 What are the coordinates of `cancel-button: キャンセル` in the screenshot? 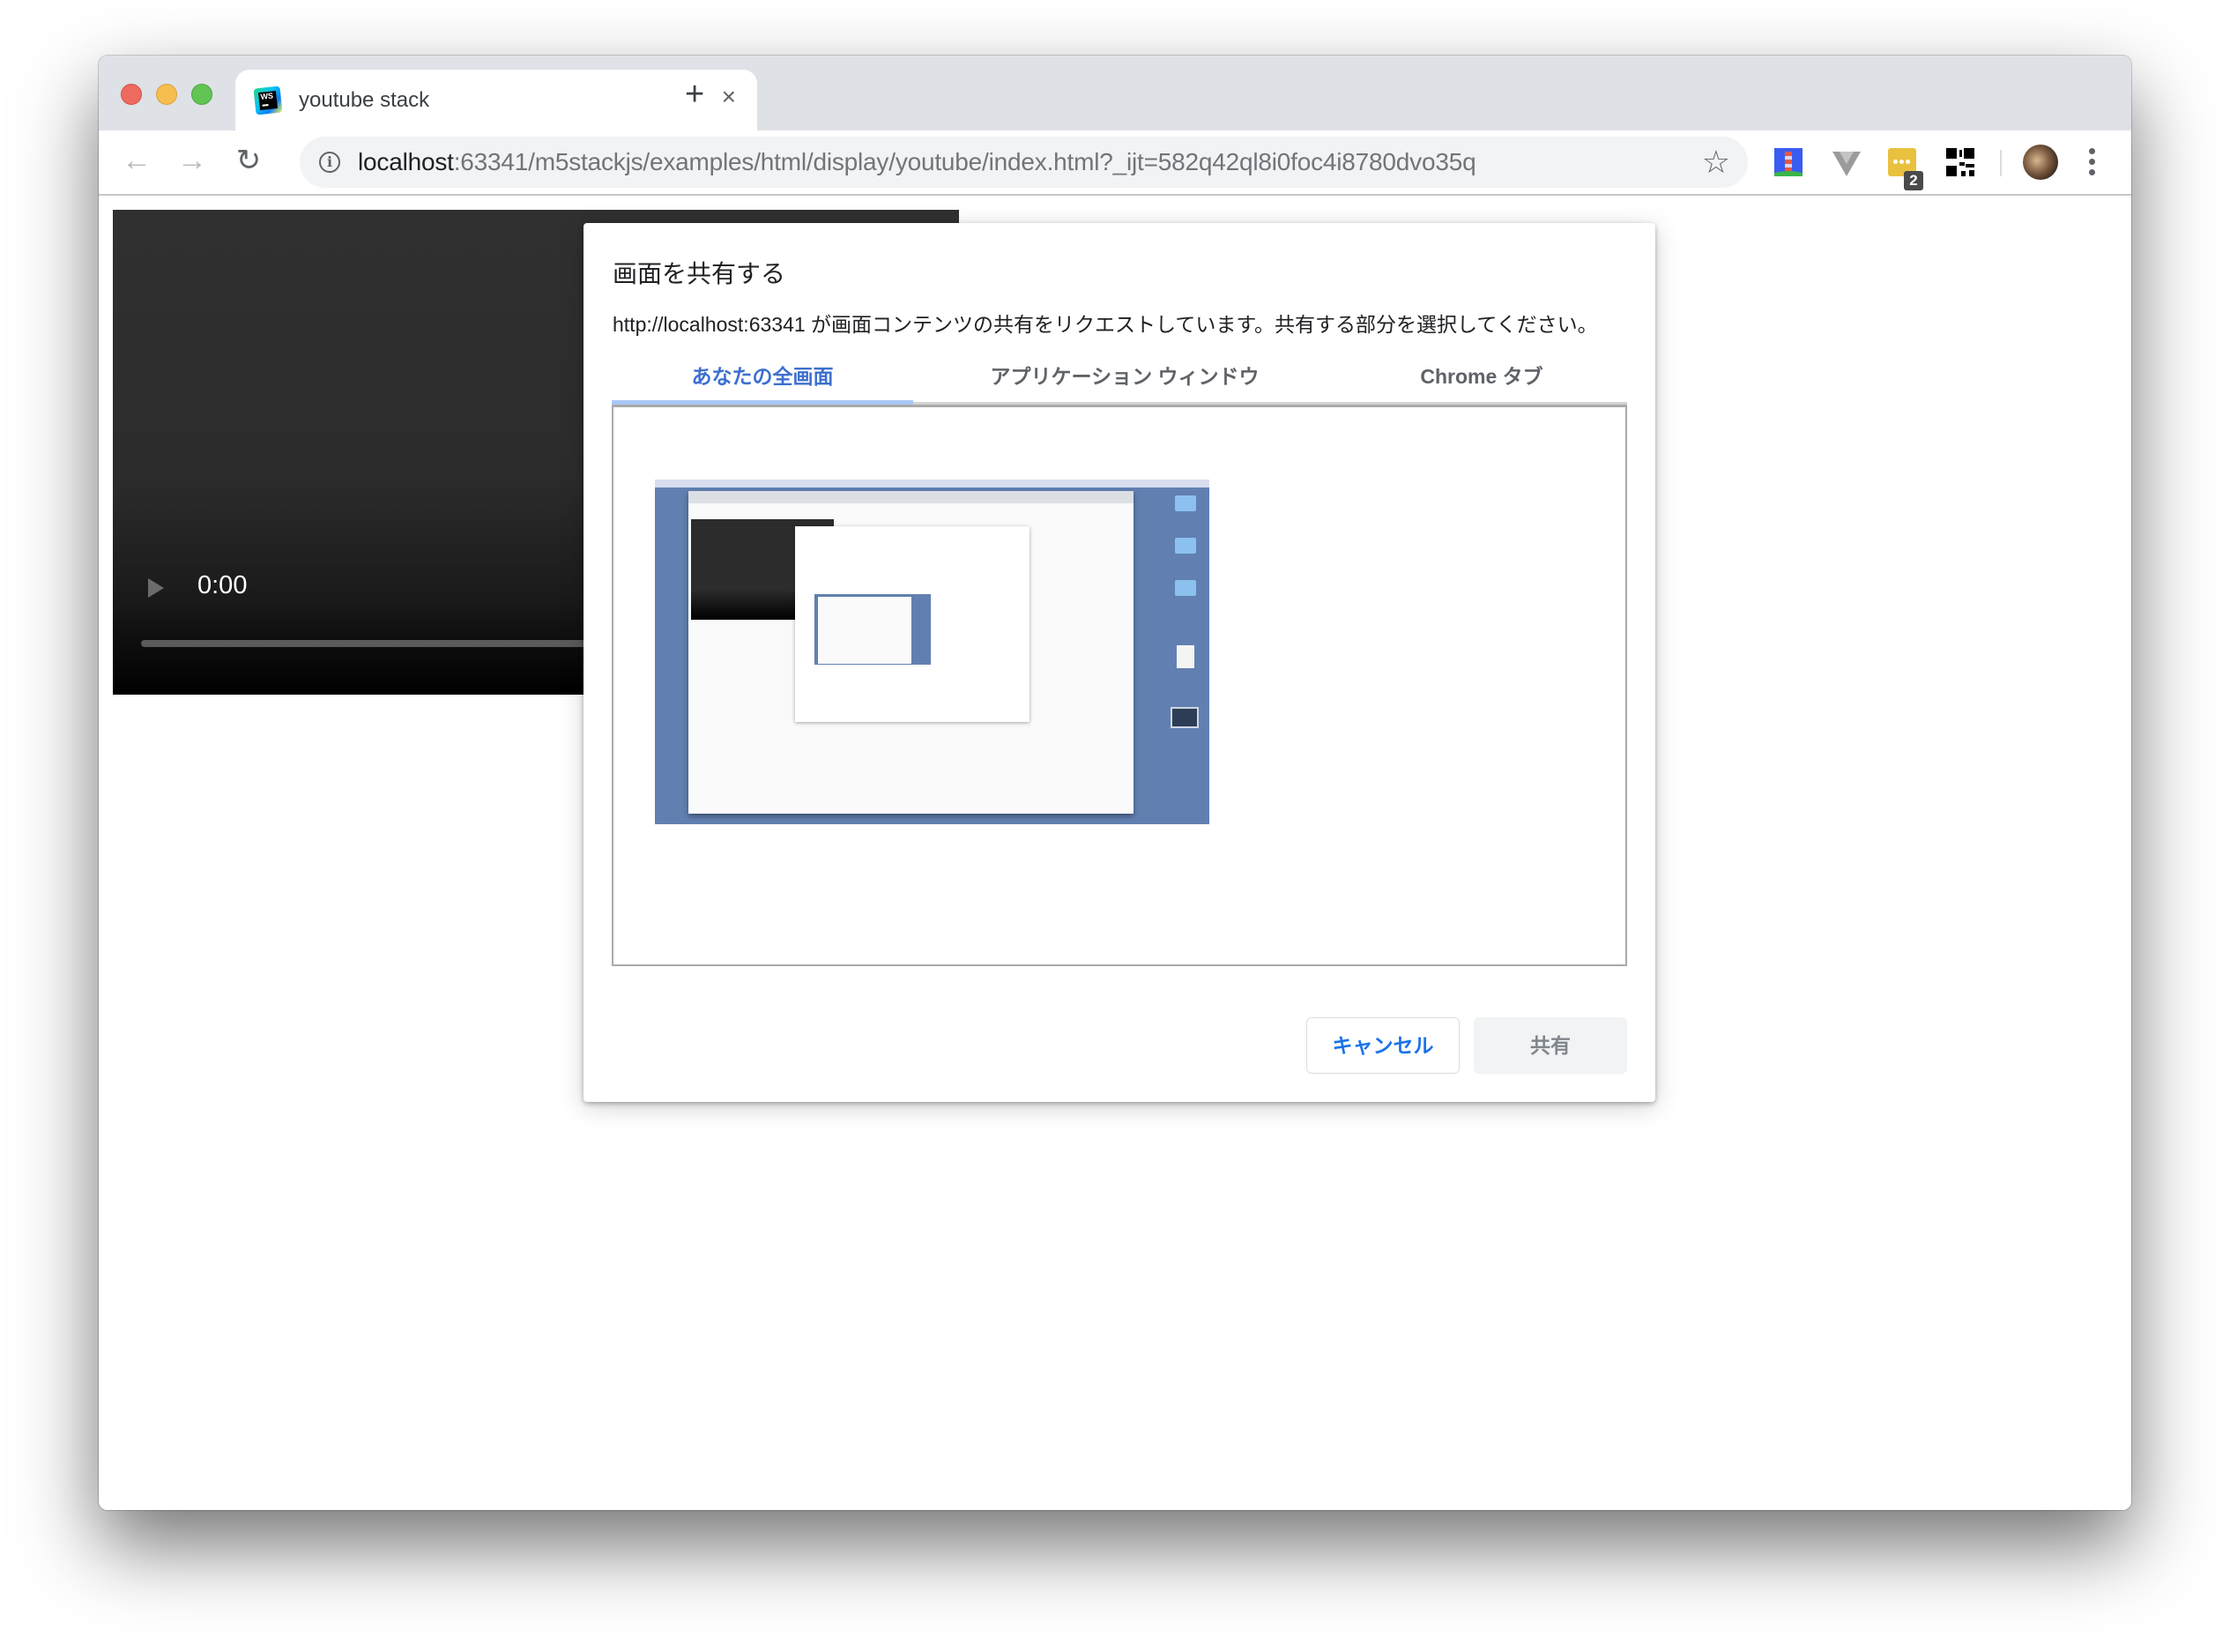 It's located at (1383, 1045).